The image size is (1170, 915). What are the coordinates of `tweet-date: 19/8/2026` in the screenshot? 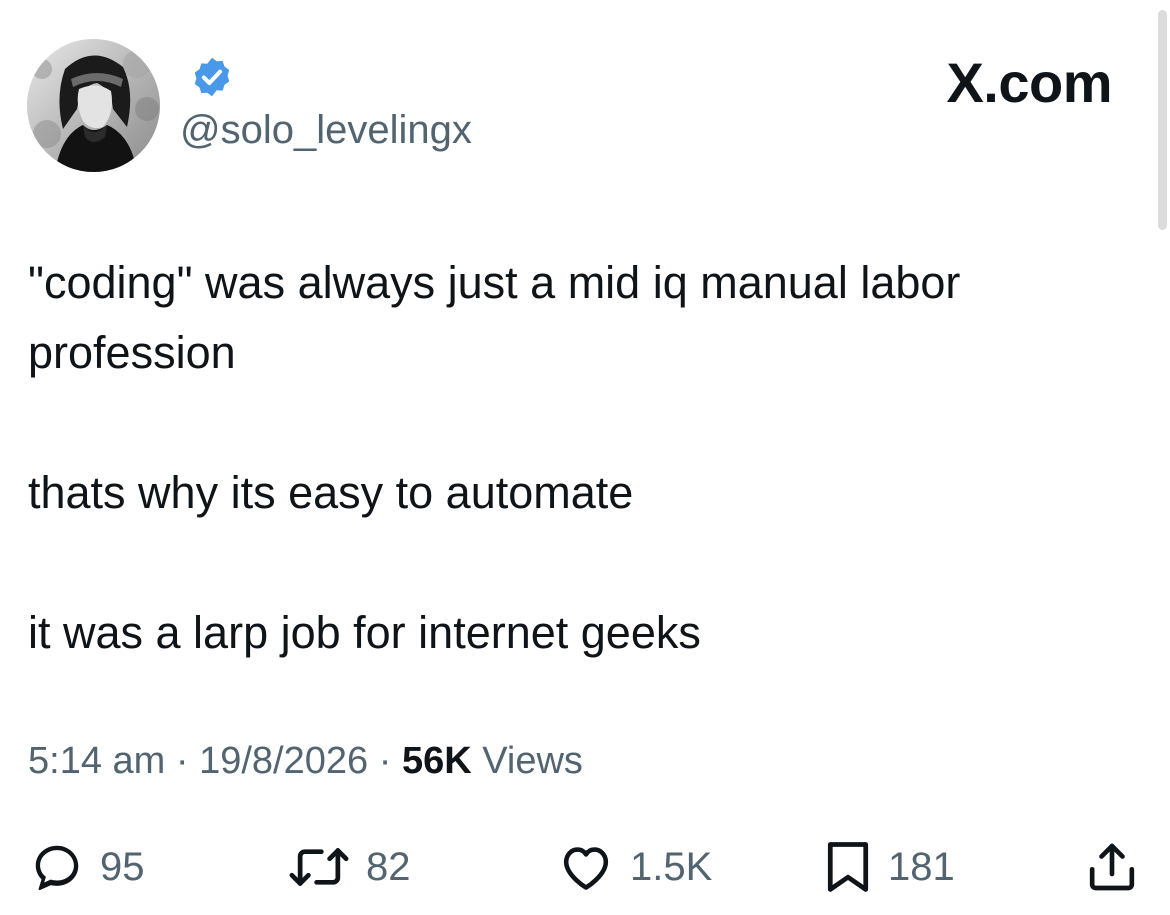 It's located at (283, 761).